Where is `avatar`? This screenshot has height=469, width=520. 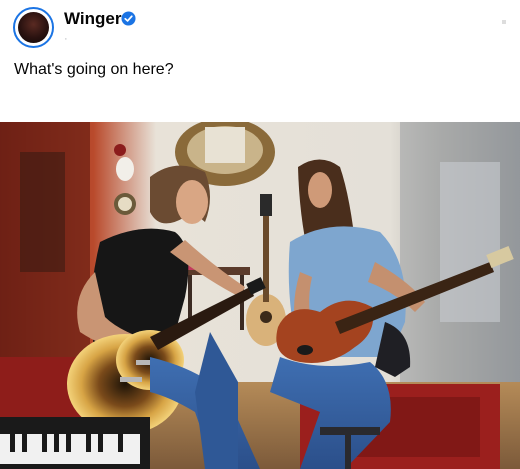
avatar is located at coordinates (33, 27).